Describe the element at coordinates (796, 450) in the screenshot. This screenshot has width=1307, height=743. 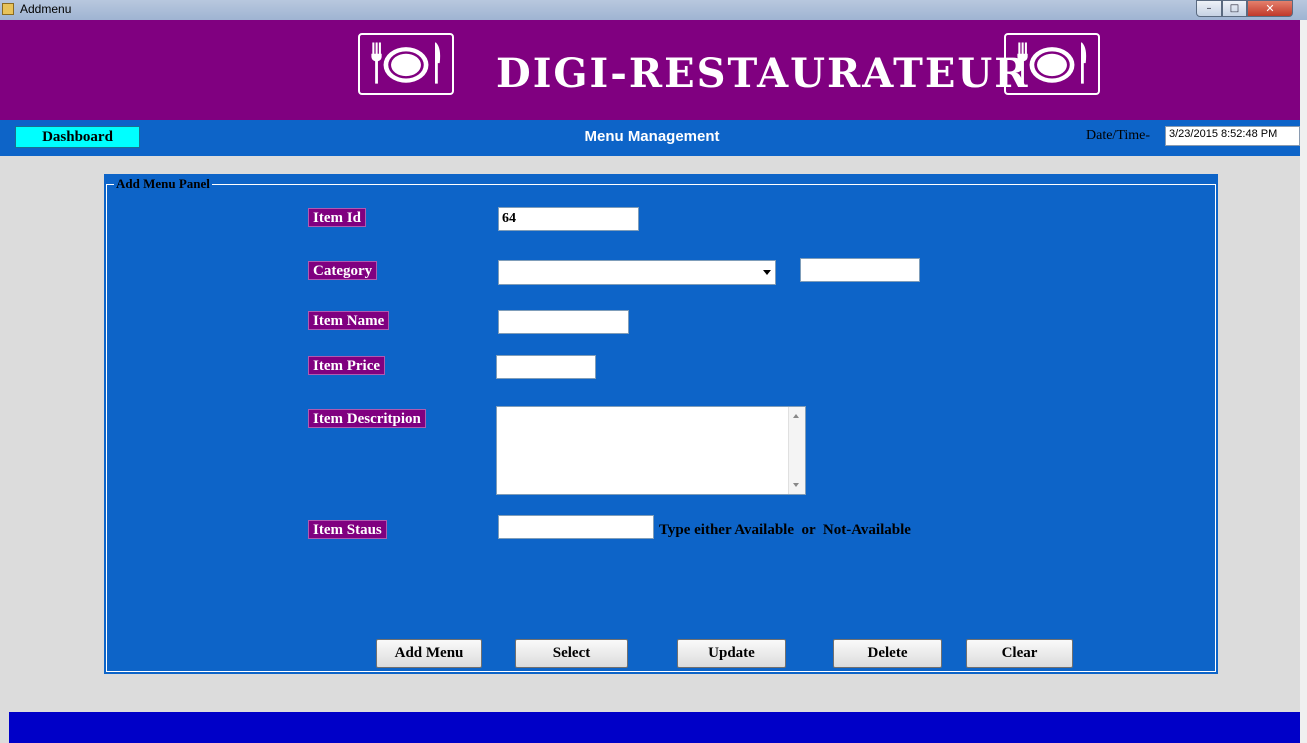
I see `textarea-scrollbar` at that location.